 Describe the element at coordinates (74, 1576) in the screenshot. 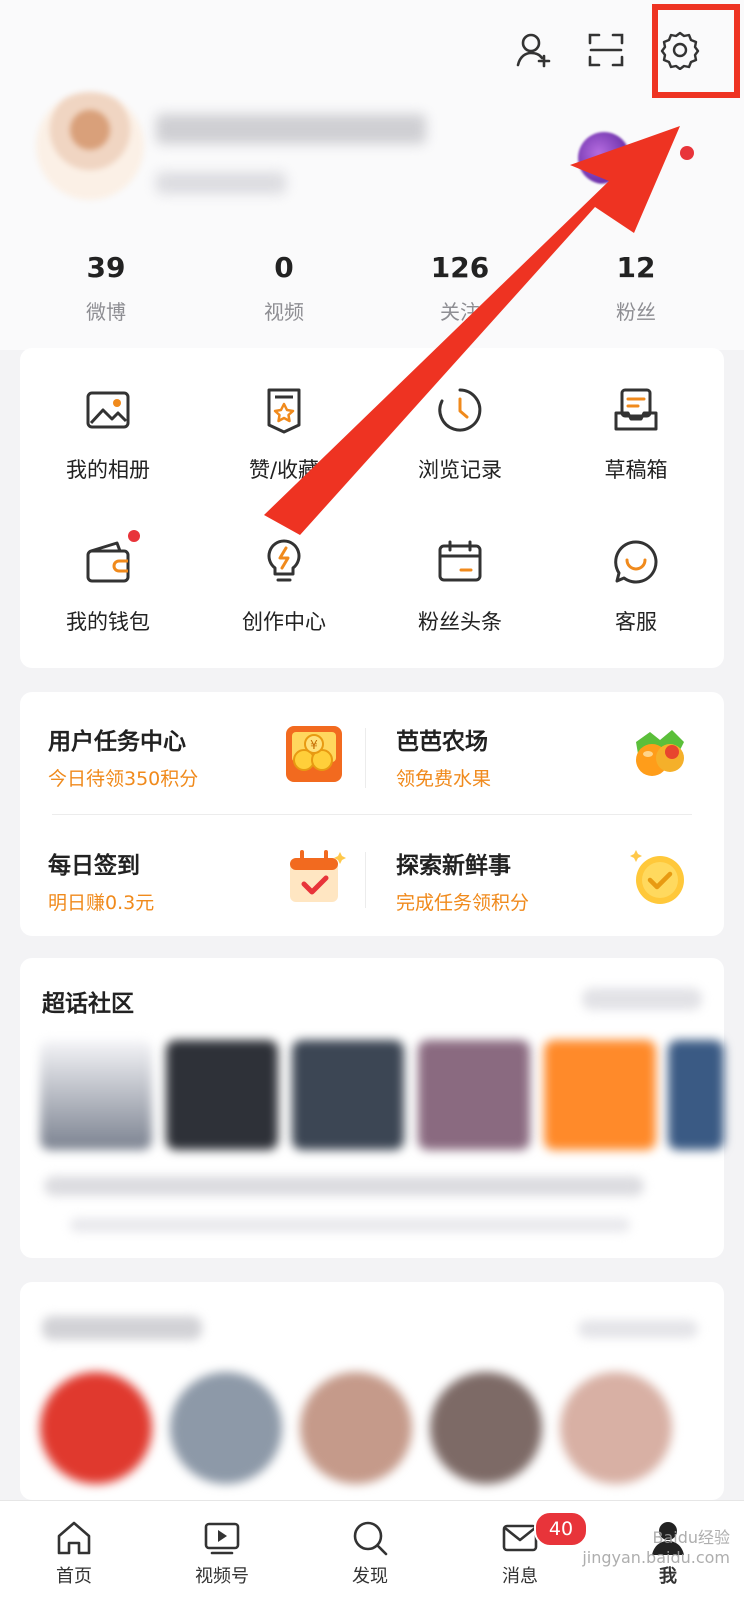

I see `tab-label: 首页` at that location.